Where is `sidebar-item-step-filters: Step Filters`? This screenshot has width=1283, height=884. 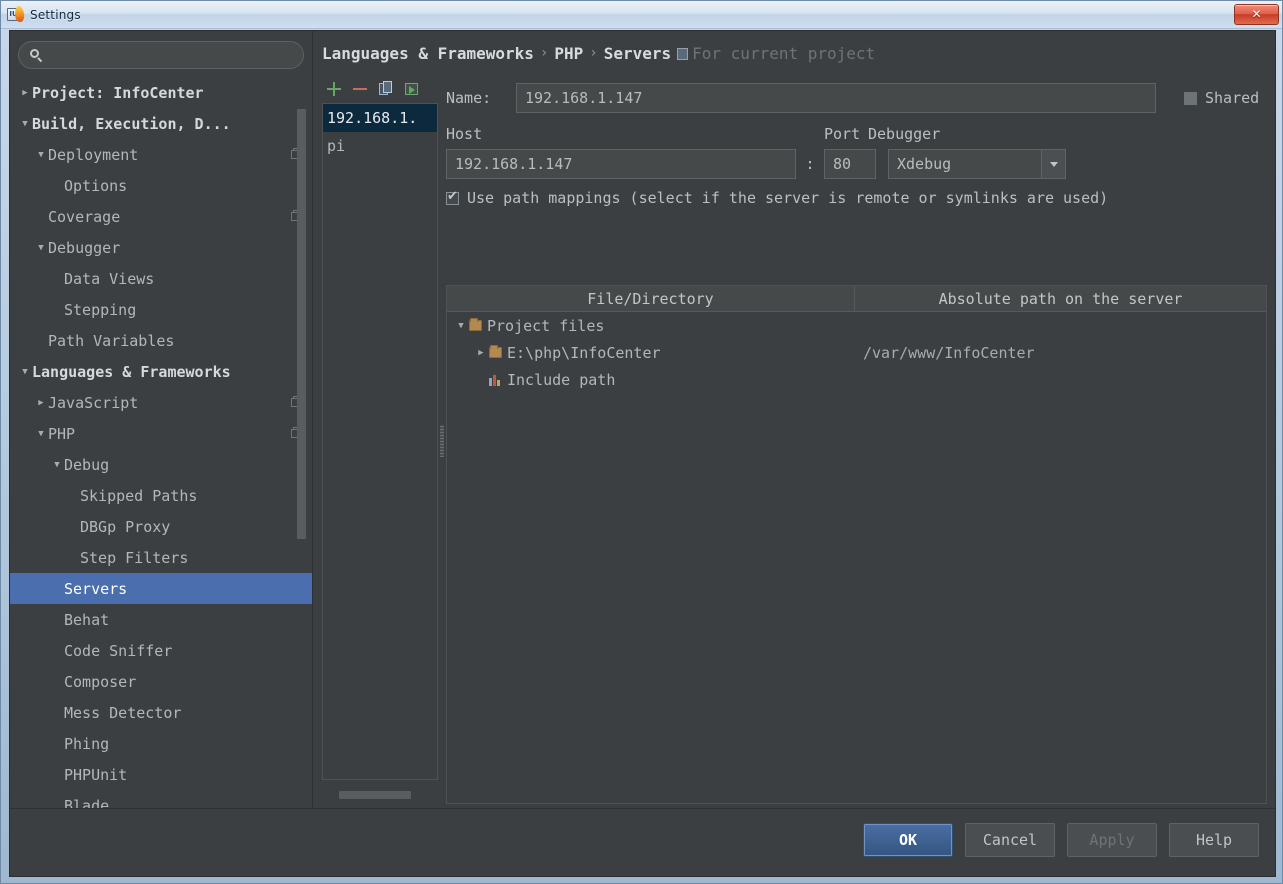
sidebar-item-step-filters: Step Filters is located at coordinates (161, 557).